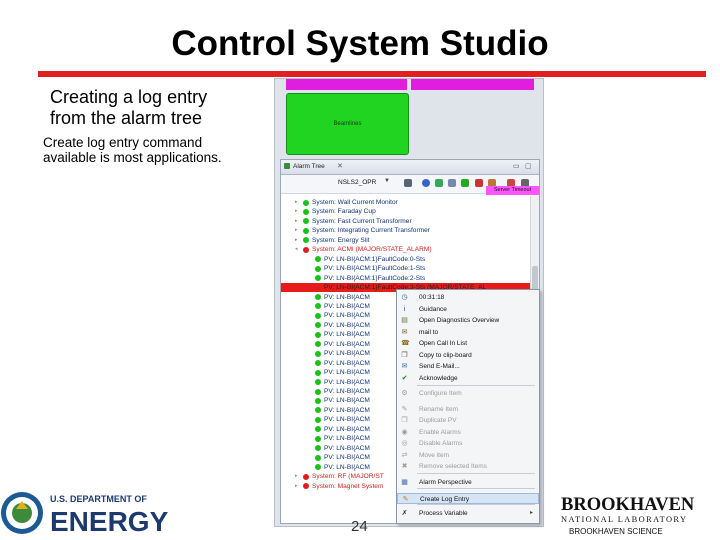  Describe the element at coordinates (468, 355) in the screenshot. I see `menu-item: ❐ Copy to clip-board` at that location.